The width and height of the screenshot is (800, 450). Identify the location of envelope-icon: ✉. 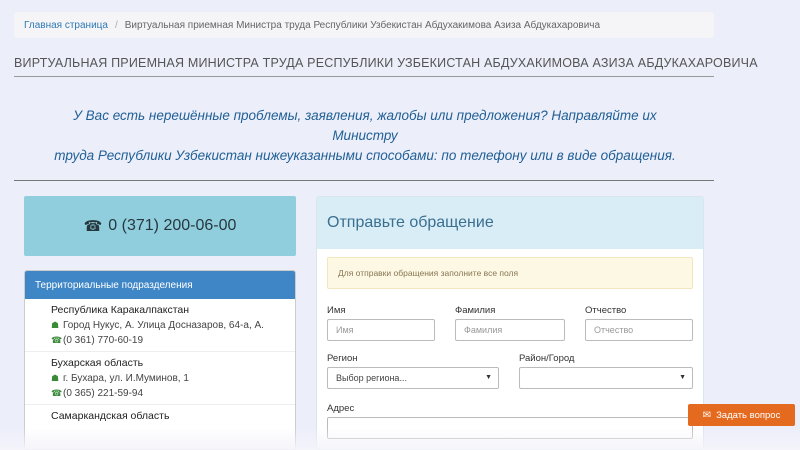
(707, 415).